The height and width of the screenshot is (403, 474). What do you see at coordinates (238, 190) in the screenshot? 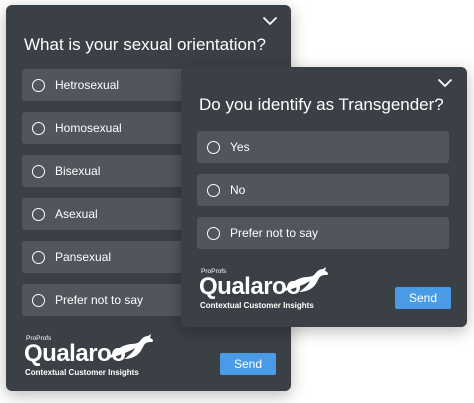
I see `option-label: No` at bounding box center [238, 190].